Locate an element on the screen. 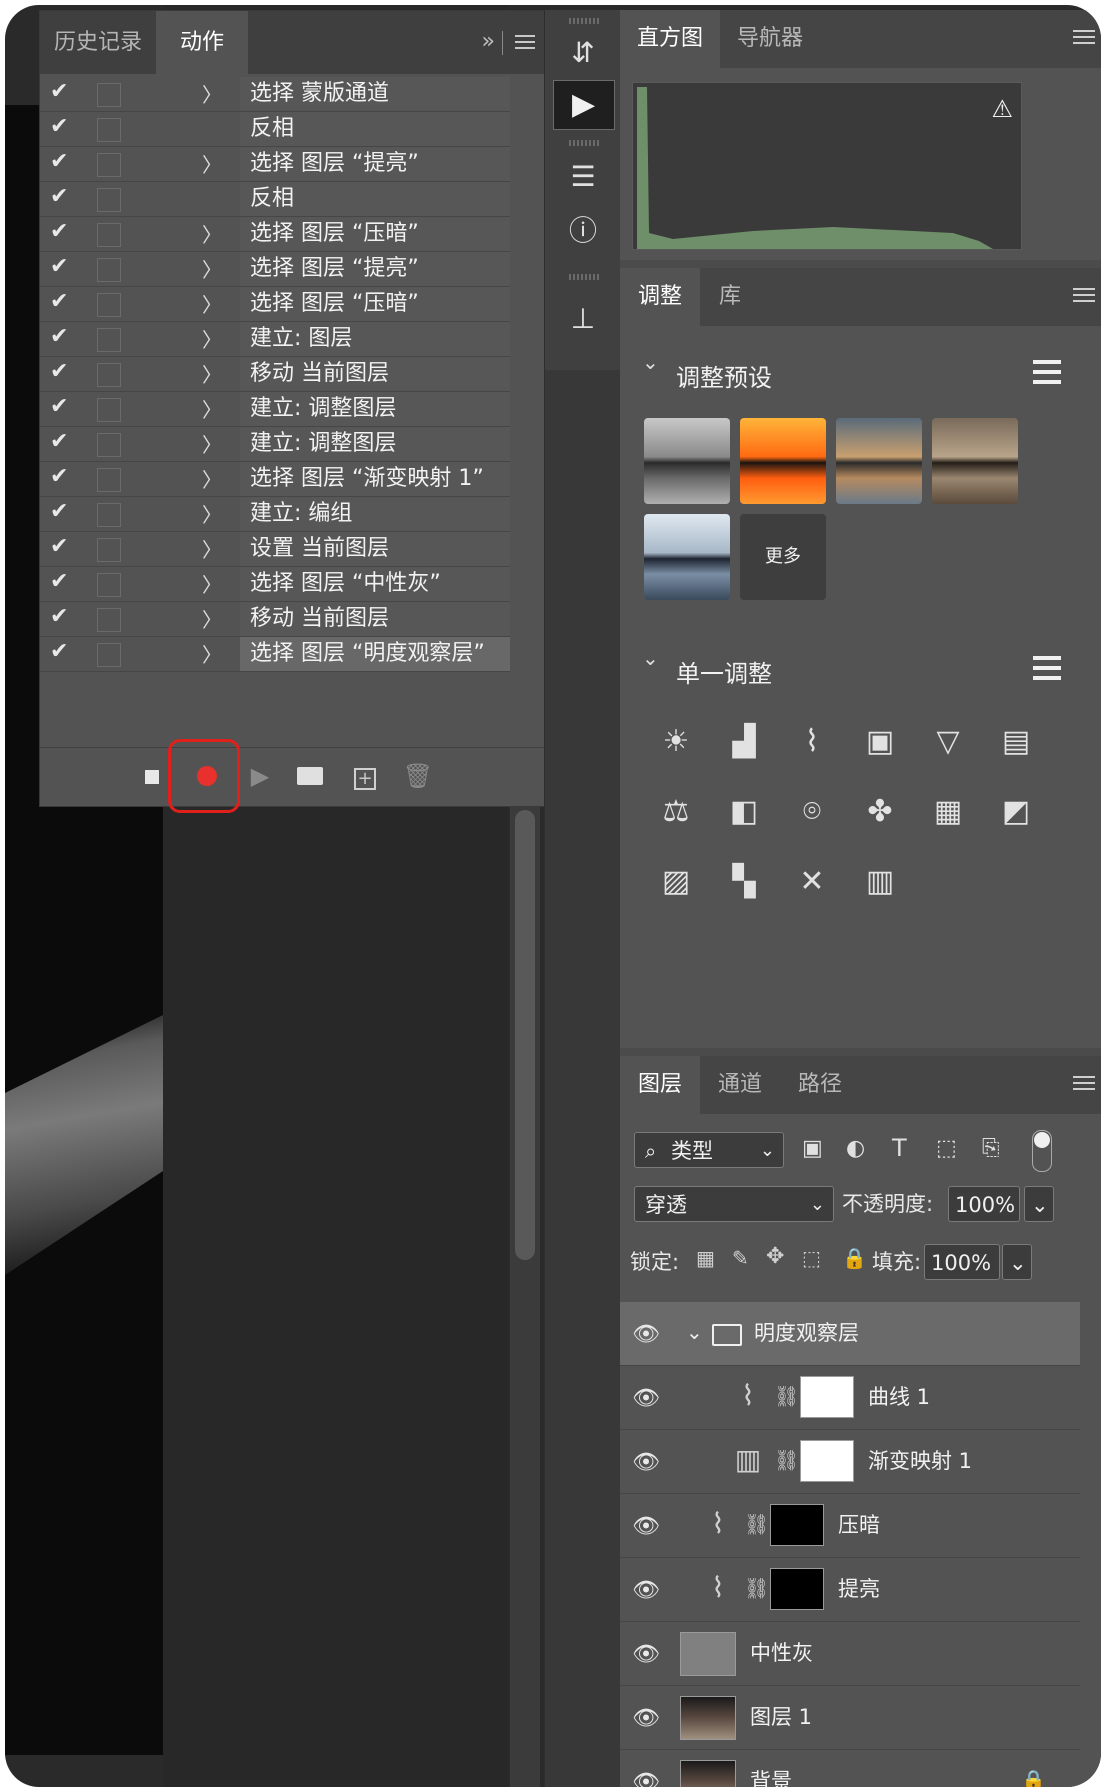  link-chain-icon: ⛓ is located at coordinates (756, 1524).